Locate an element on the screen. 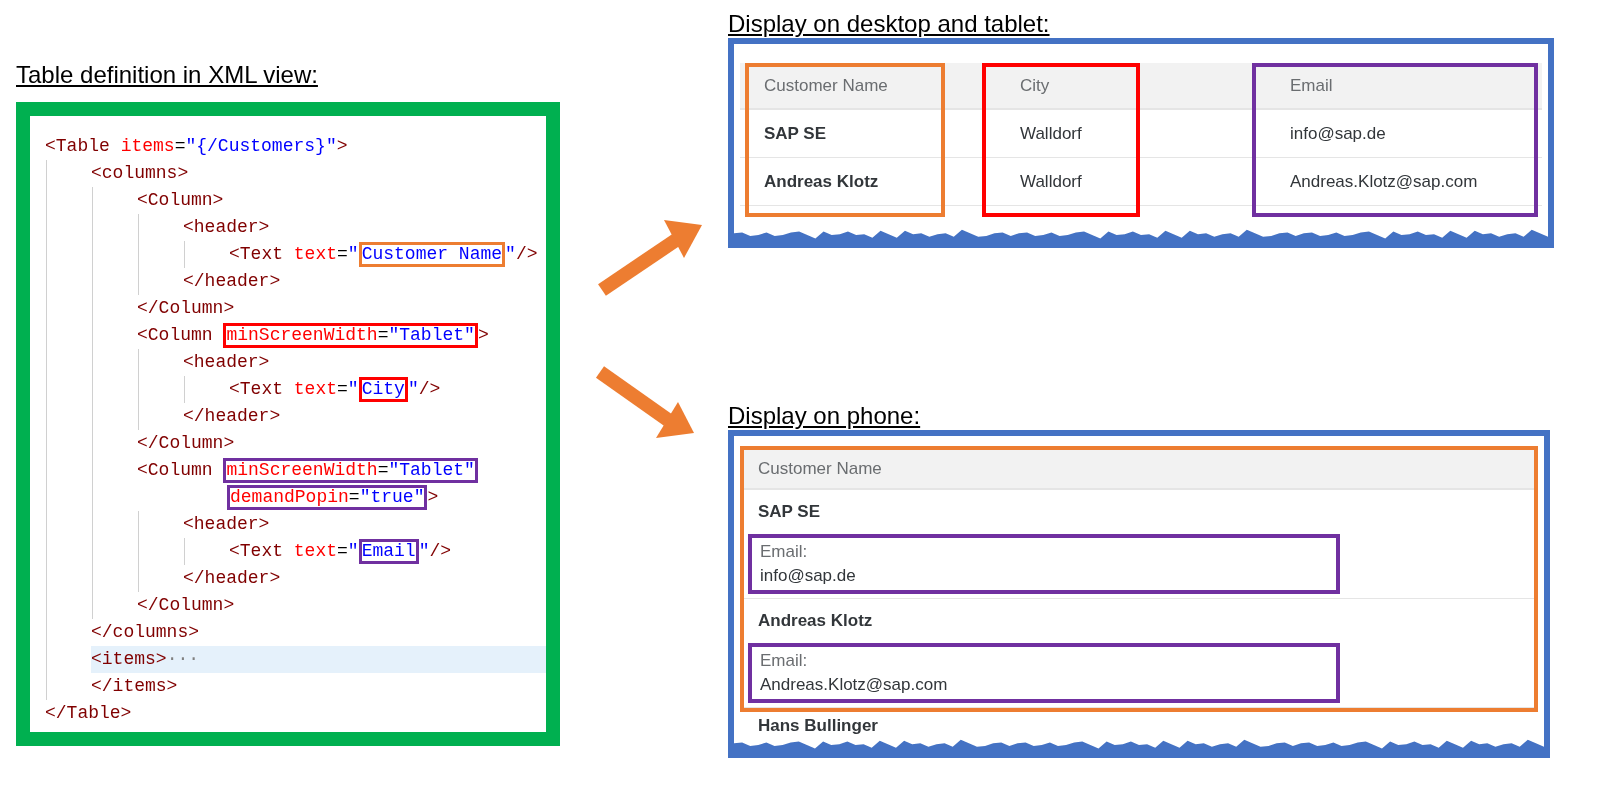 This screenshot has height=791, width=1600. table-cell: Andreas Klotz is located at coordinates (860, 182).